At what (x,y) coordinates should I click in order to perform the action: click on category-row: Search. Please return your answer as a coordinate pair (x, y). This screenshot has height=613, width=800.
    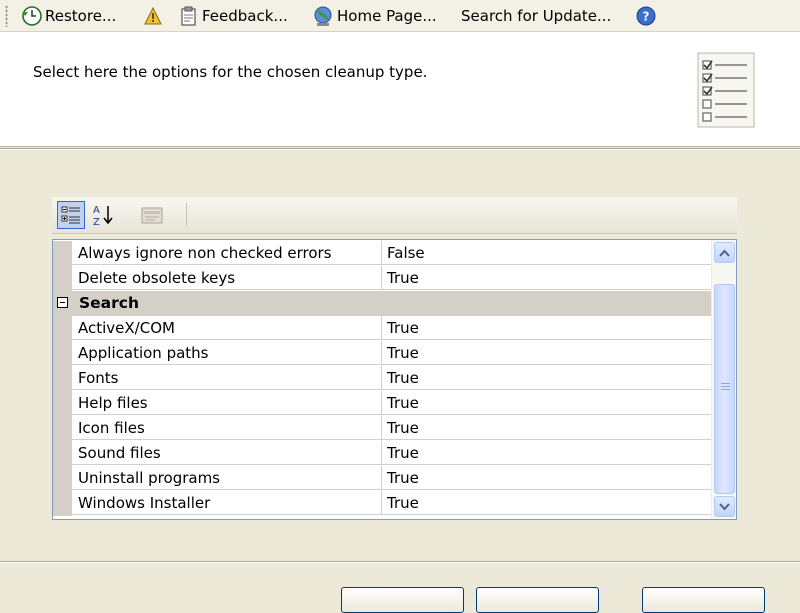
    Looking at the image, I should click on (382, 303).